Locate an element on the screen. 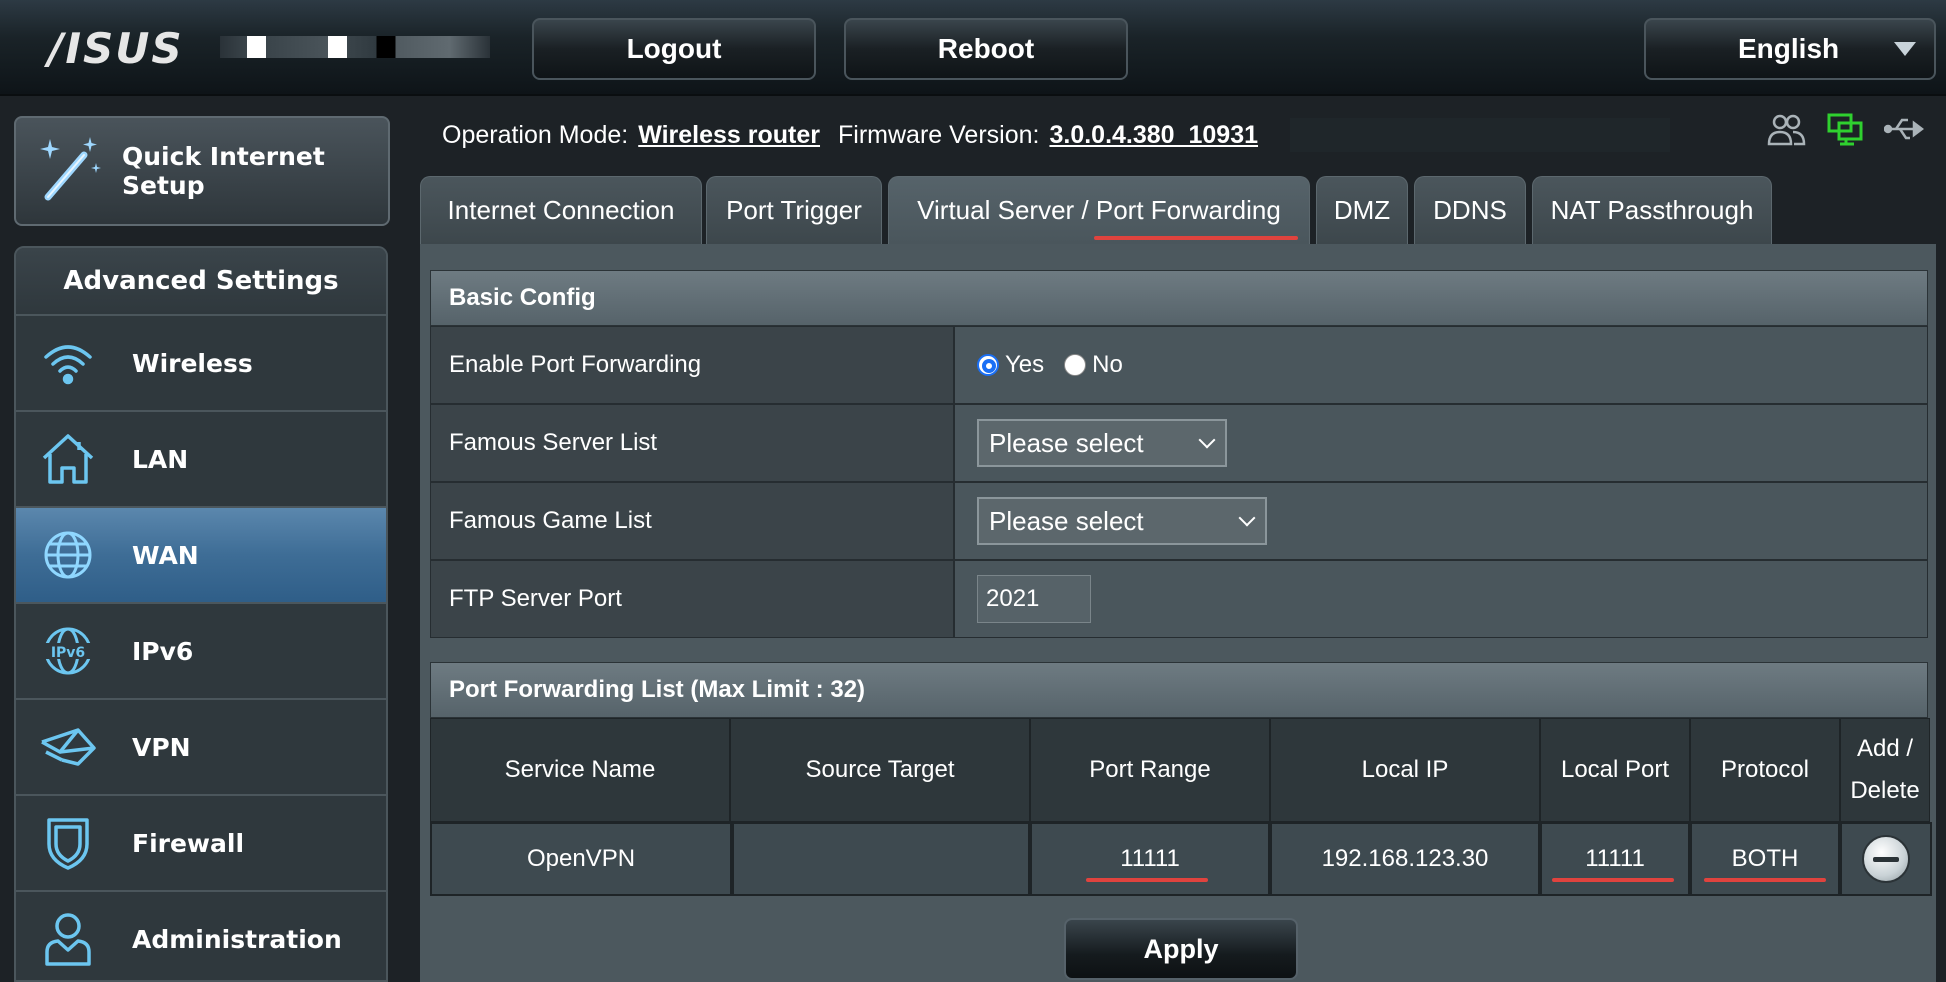 The image size is (1946, 982). cell-service-name: OpenVPN is located at coordinates (581, 859).